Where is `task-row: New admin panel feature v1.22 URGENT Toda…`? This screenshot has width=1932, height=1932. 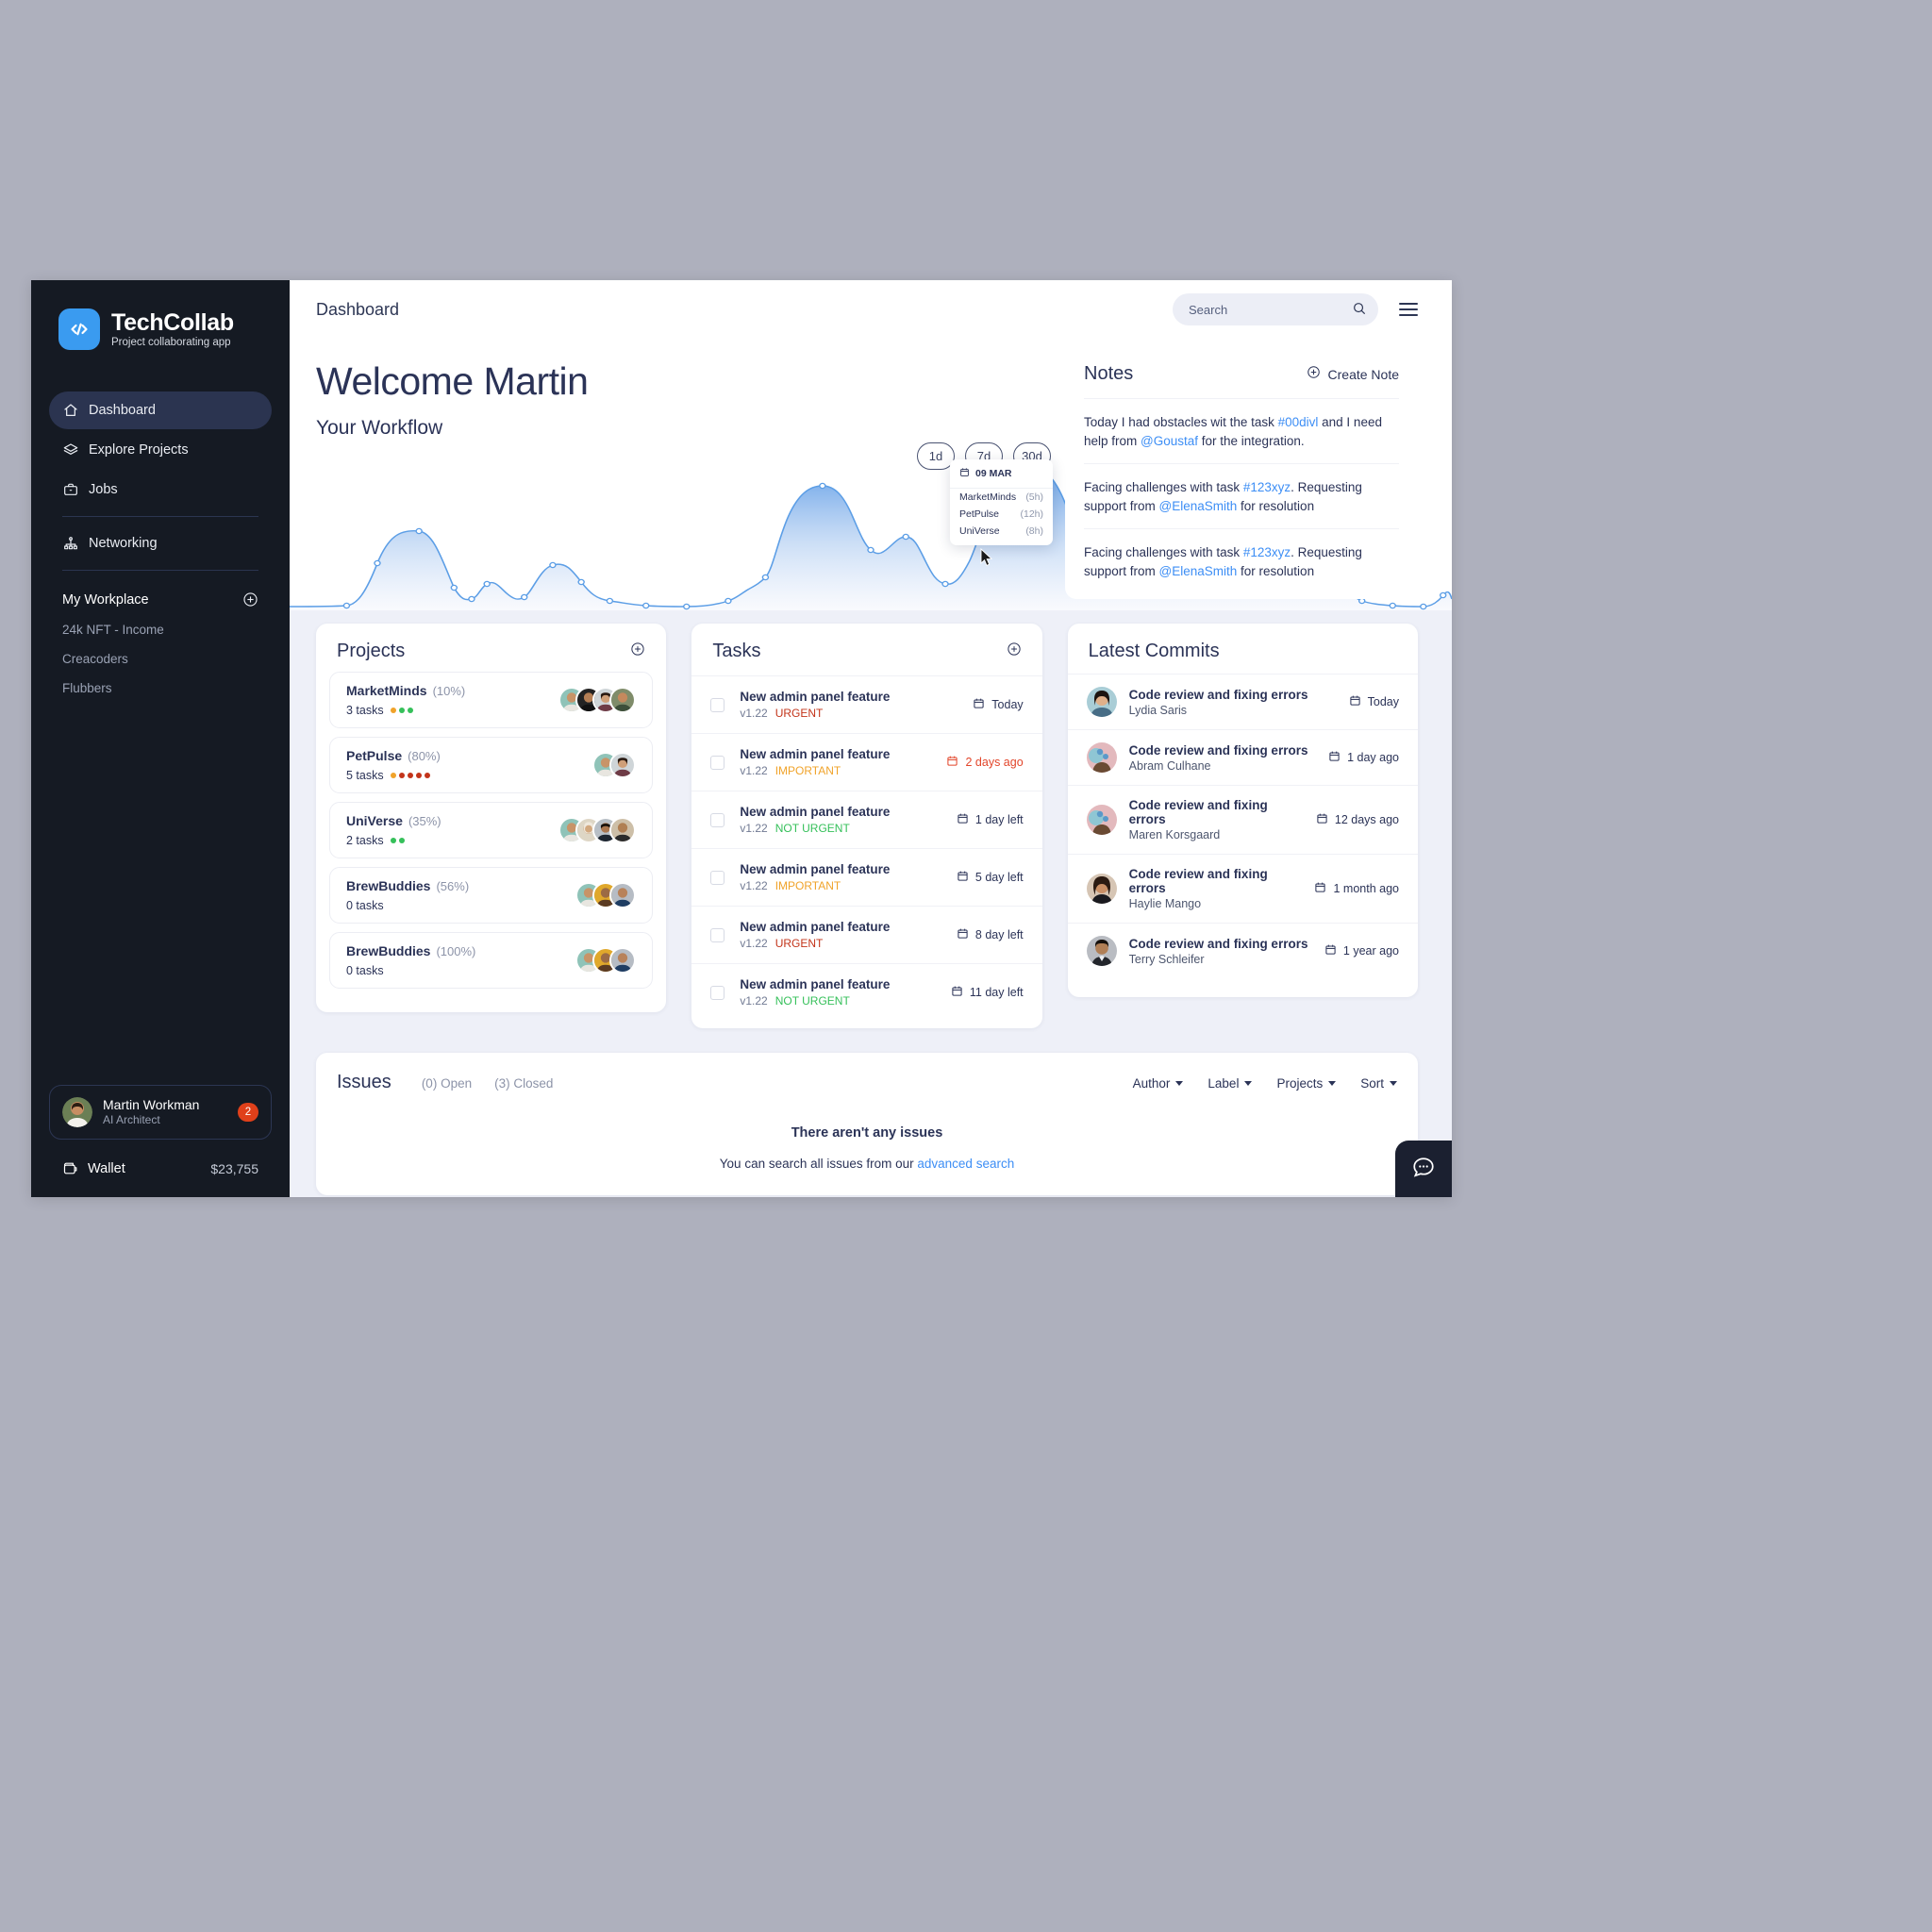 task-row: New admin panel feature v1.22 URGENT Toda… is located at coordinates (866, 704).